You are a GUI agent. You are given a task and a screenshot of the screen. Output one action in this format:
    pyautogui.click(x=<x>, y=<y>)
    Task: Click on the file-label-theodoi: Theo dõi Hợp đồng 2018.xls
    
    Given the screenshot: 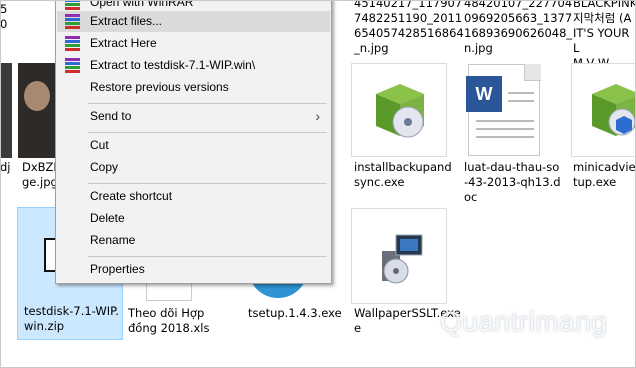 What is the action you would take?
    pyautogui.click(x=169, y=321)
    